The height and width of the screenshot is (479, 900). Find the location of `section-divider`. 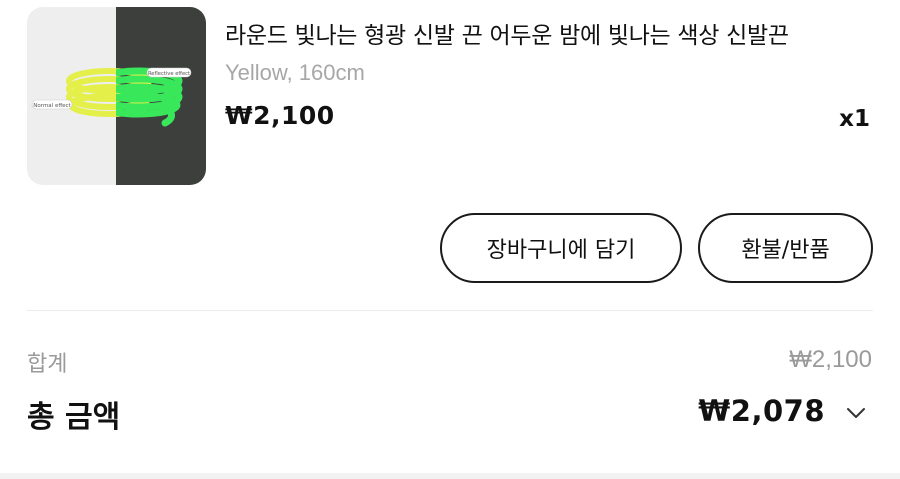

section-divider is located at coordinates (450, 310).